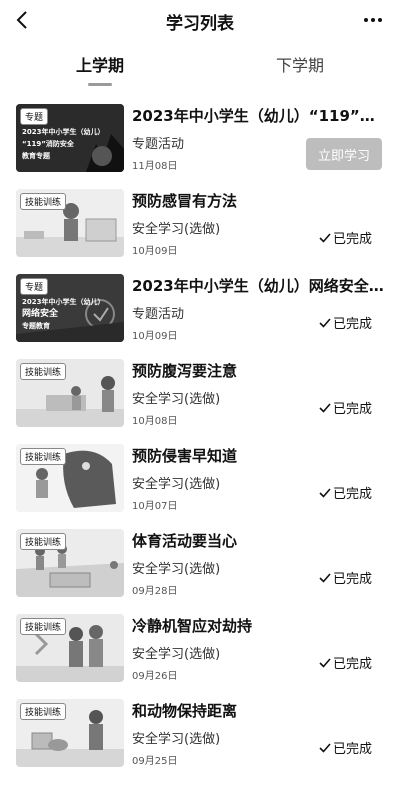 This screenshot has height=800, width=400. Describe the element at coordinates (185, 456) in the screenshot. I see `item-title: 预防侵害早知道` at that location.